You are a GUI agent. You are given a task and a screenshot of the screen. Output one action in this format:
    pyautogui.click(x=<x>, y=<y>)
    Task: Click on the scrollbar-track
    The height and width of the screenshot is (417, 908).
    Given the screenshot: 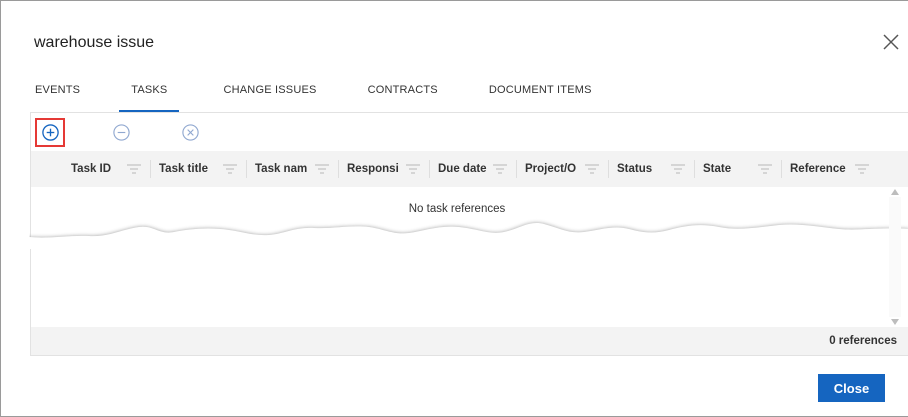 What is the action you would take?
    pyautogui.click(x=895, y=257)
    